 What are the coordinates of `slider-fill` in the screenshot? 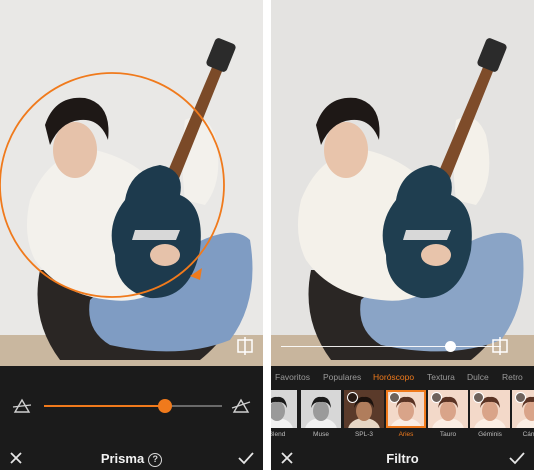 It's located at (105, 406).